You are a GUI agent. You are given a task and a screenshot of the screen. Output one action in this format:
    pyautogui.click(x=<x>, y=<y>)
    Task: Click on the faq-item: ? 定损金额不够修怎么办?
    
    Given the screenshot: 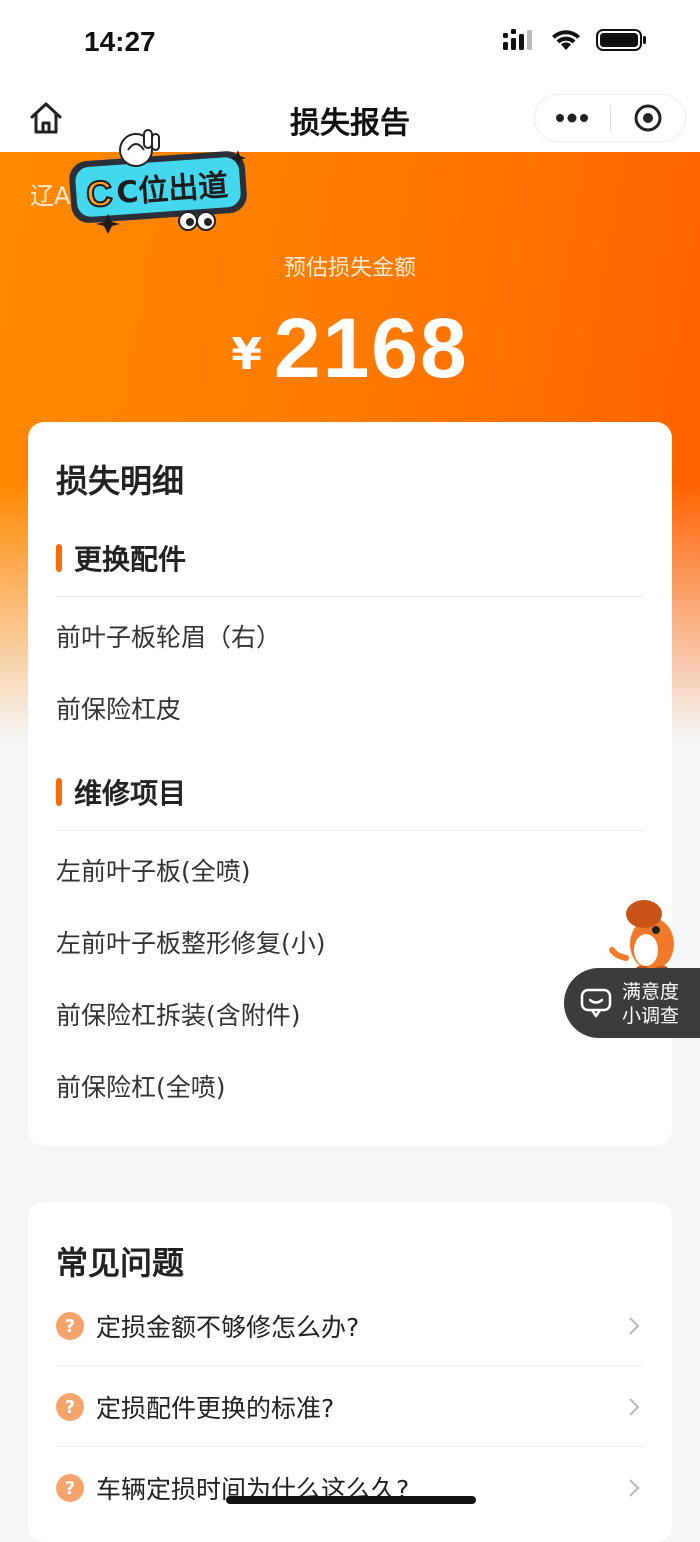 What is the action you would take?
    pyautogui.click(x=350, y=1326)
    